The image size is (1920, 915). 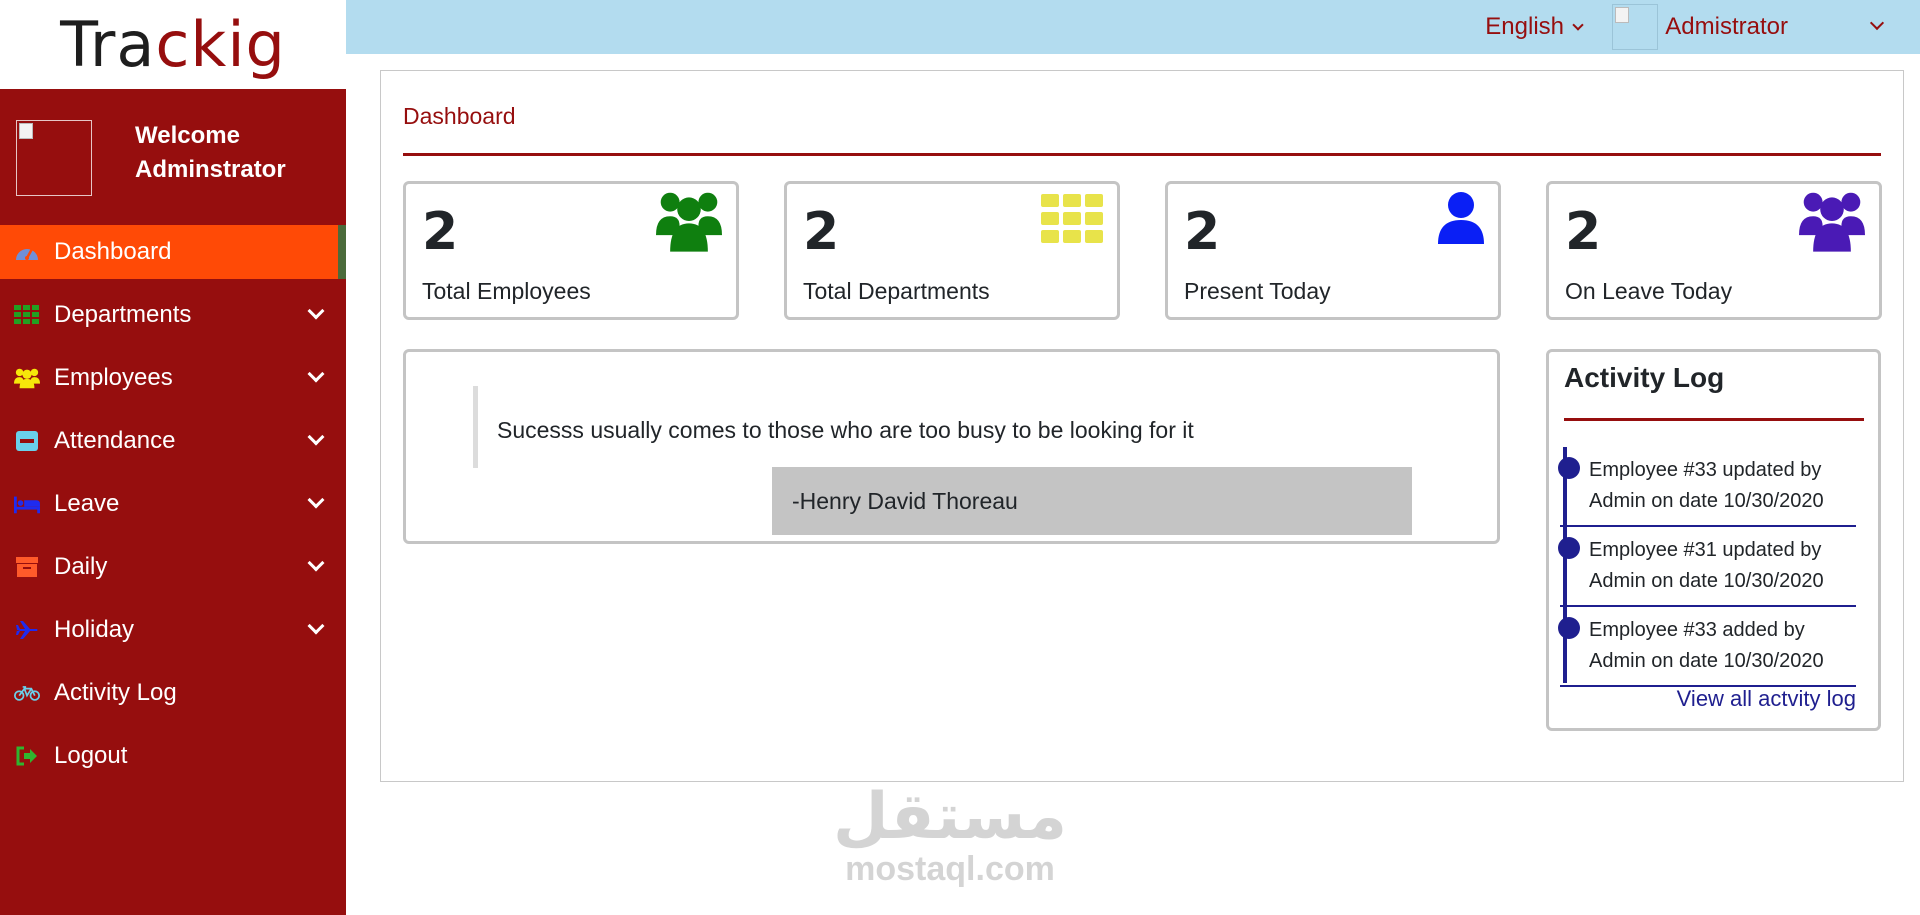 I want to click on user-menu-chevron-icon, so click(x=1877, y=23).